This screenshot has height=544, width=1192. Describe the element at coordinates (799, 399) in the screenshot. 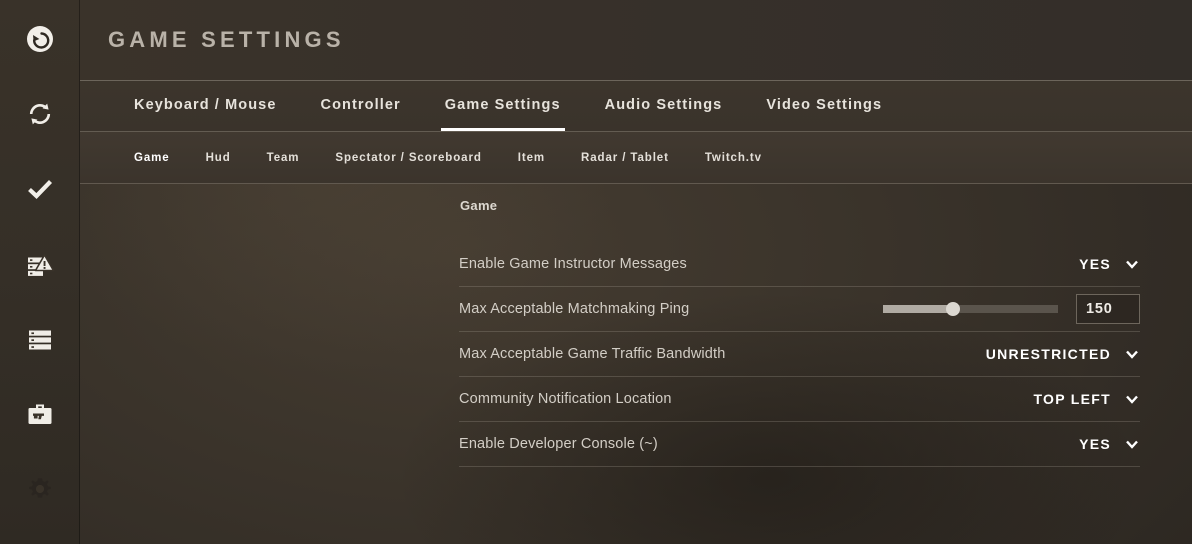

I see `setting-row-community-notification-location: Community Notification Location TOP LEFT` at that location.